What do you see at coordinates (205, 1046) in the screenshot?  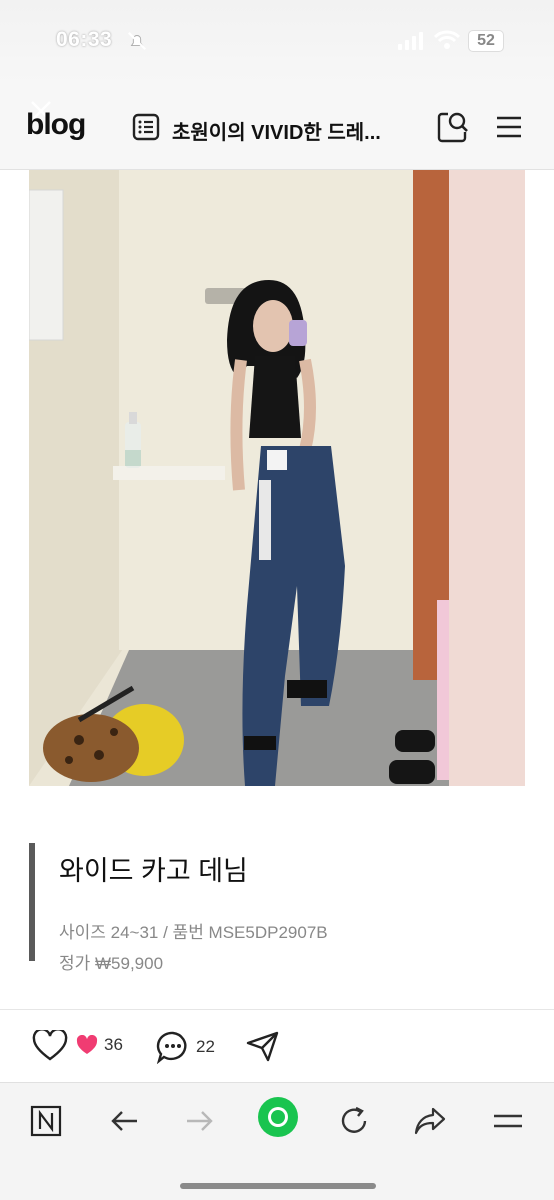 I see `comment-count: 22` at bounding box center [205, 1046].